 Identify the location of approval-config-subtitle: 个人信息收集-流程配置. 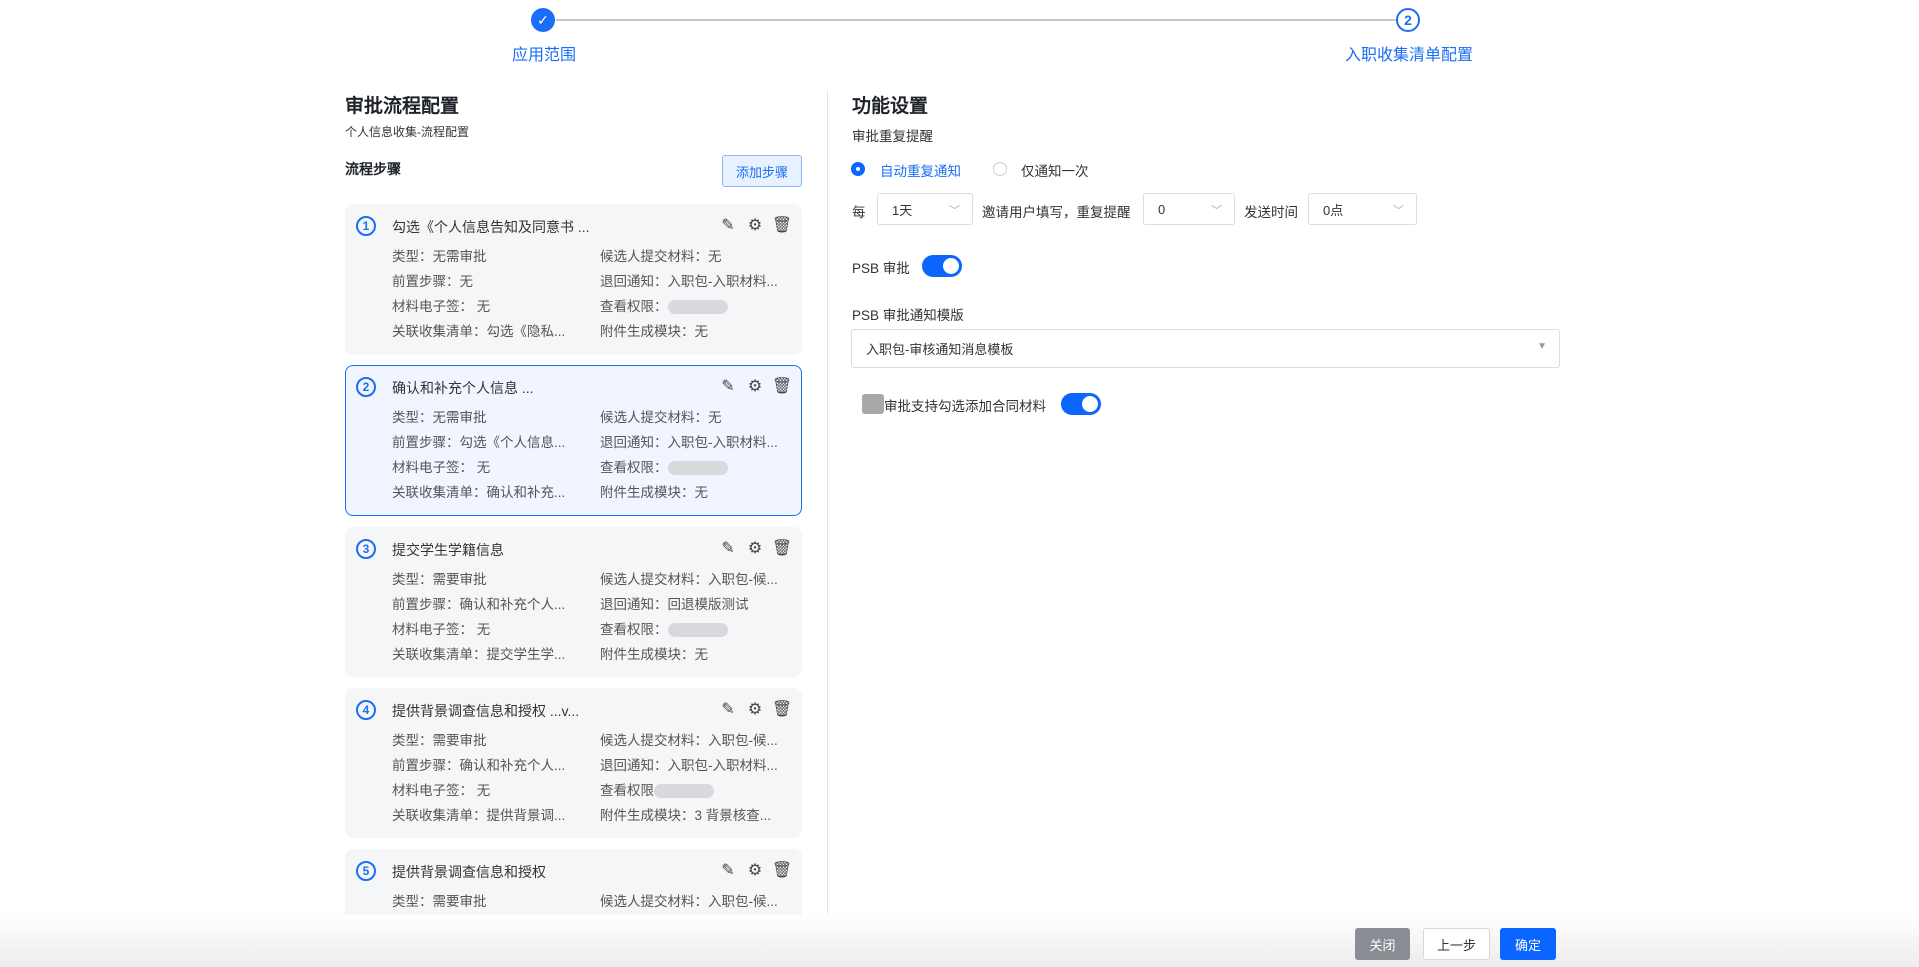
(407, 132).